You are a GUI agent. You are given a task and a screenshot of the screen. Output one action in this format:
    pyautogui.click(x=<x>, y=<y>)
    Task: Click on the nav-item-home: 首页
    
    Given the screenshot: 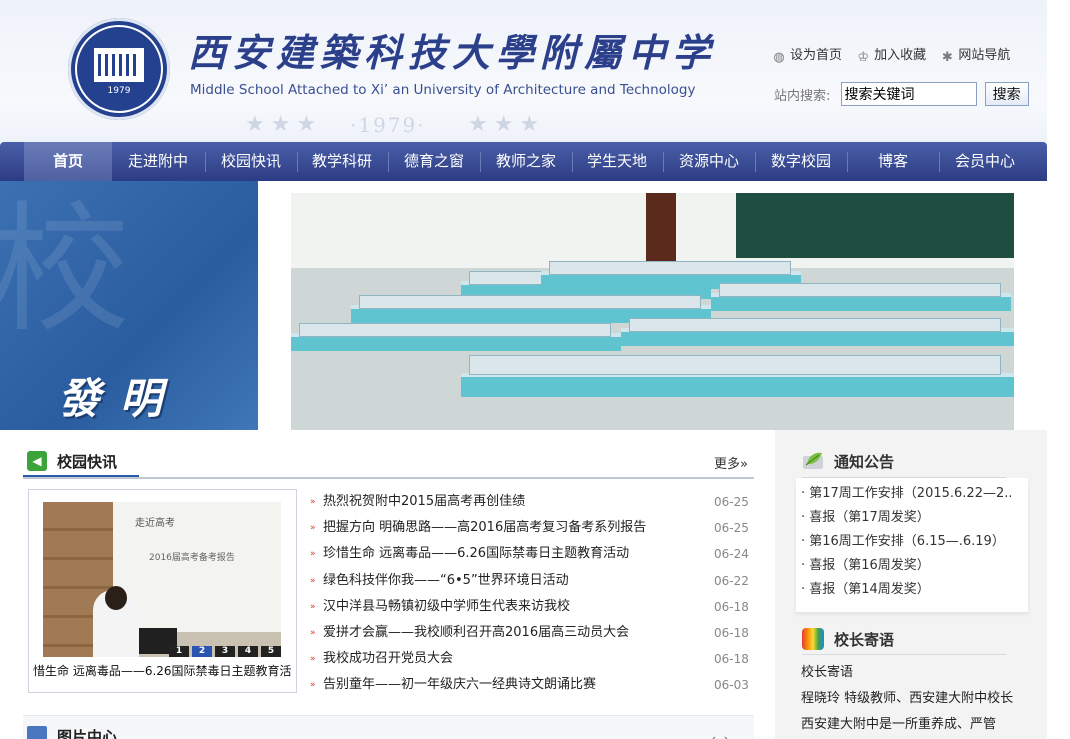 What is the action you would take?
    pyautogui.click(x=68, y=161)
    